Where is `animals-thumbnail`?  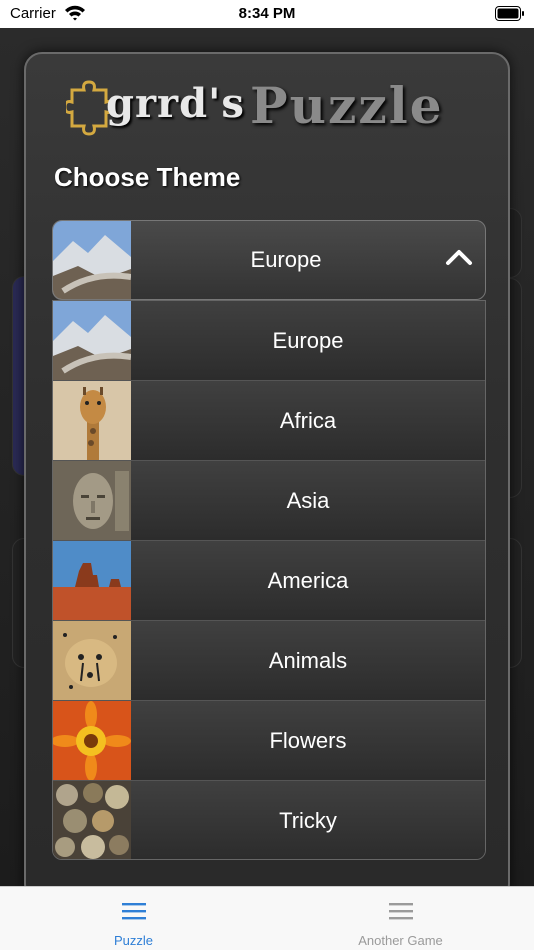 animals-thumbnail is located at coordinates (92, 660).